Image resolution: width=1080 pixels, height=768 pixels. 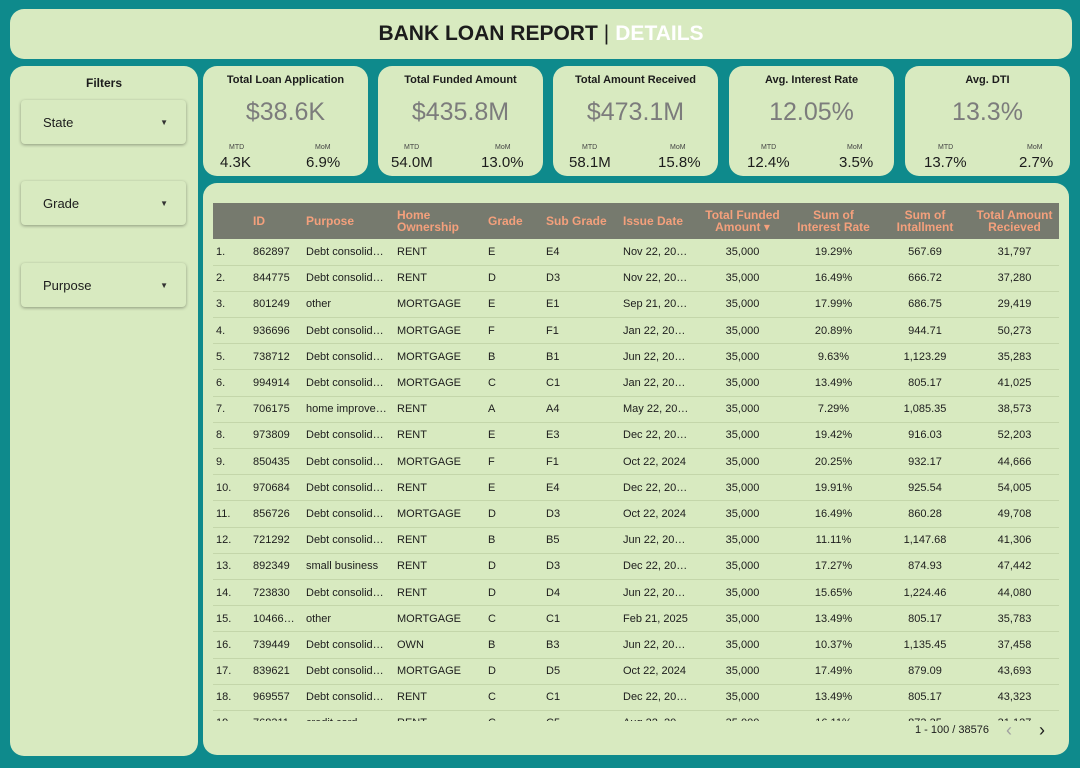 I want to click on cell-grade: F, so click(x=491, y=330).